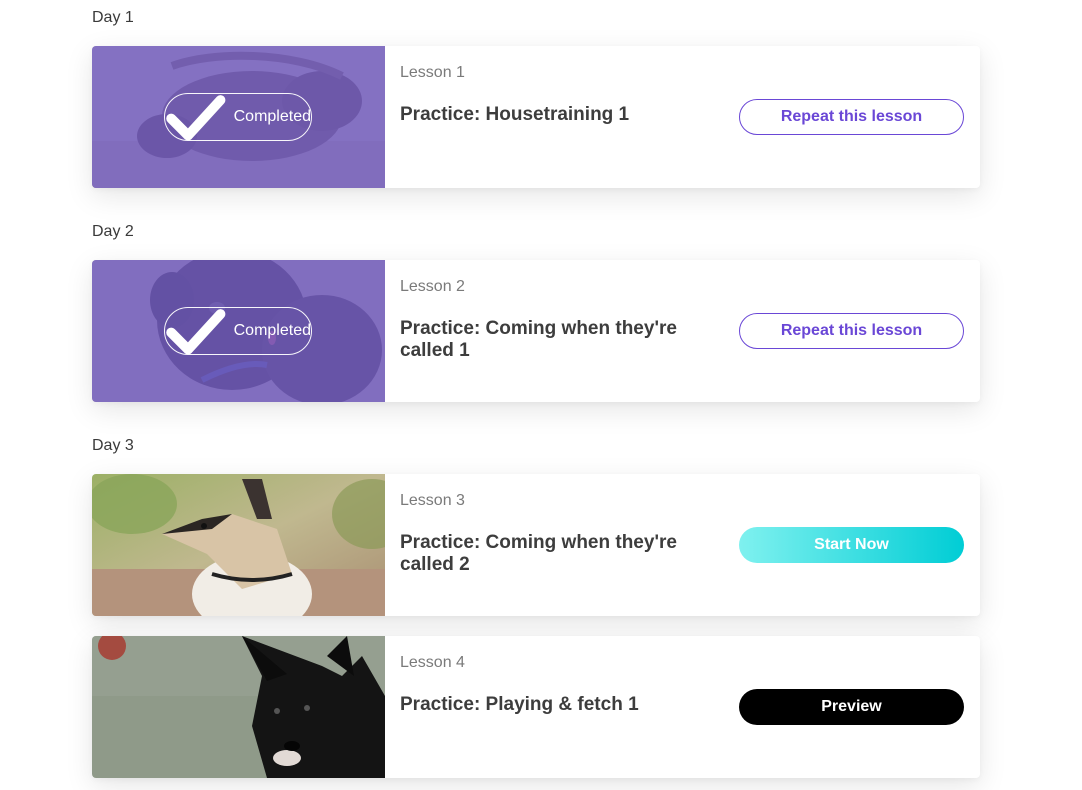 The width and height of the screenshot is (1082, 790). Describe the element at coordinates (113, 231) in the screenshot. I see `day-label: Day 2` at that location.